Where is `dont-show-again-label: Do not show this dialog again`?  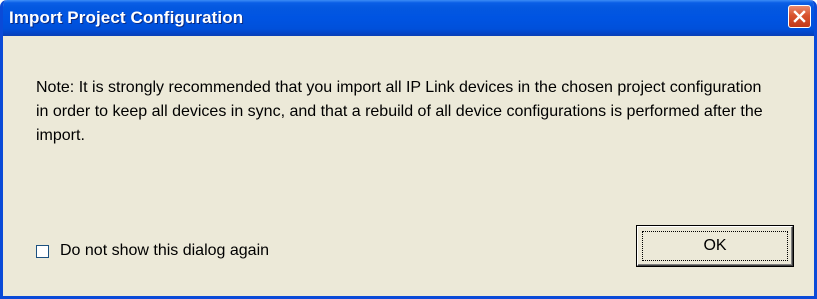 dont-show-again-label: Do not show this dialog again is located at coordinates (164, 251).